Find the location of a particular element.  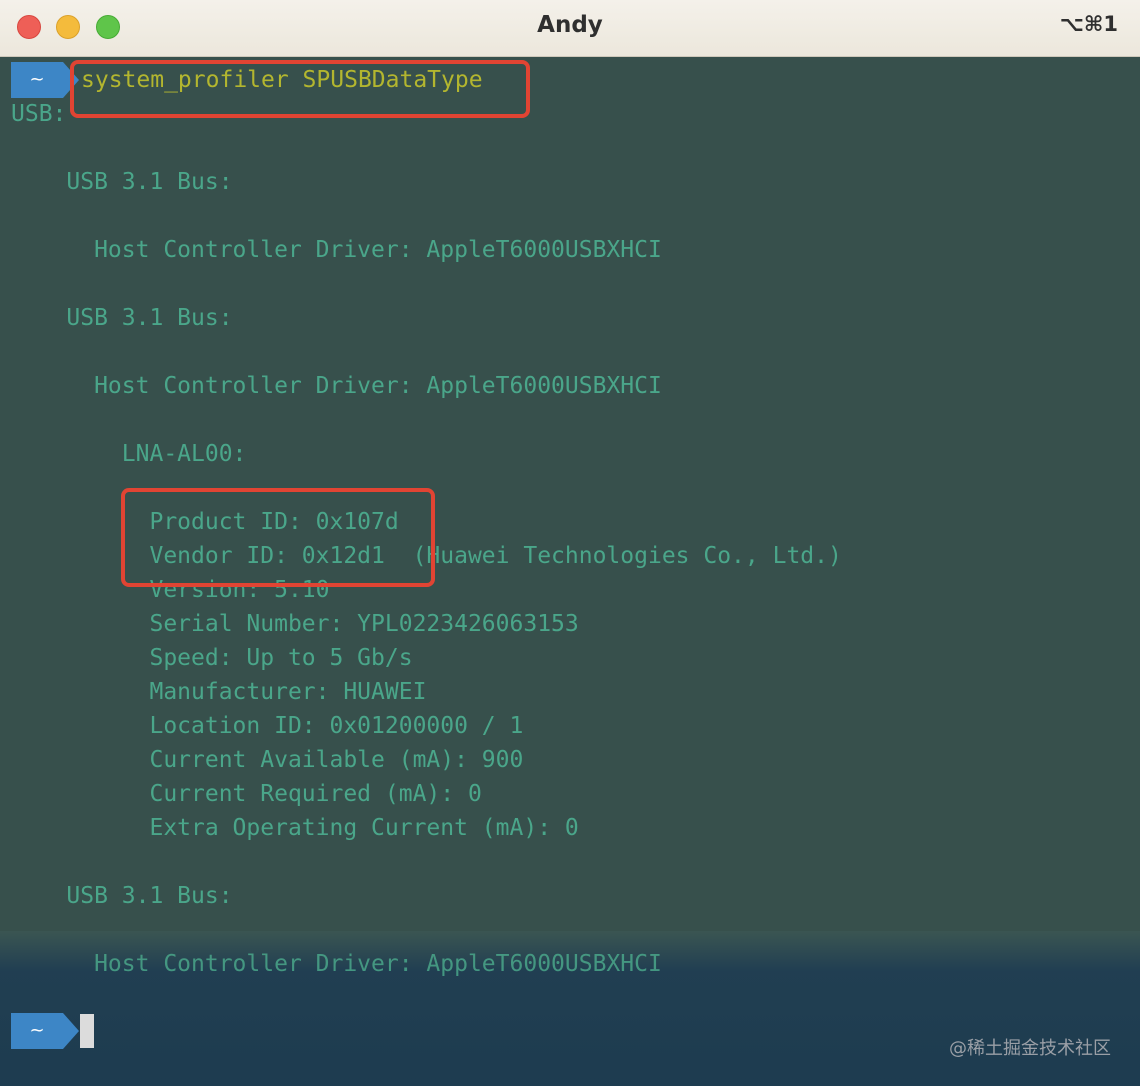

output-line: USB: is located at coordinates (39, 114).